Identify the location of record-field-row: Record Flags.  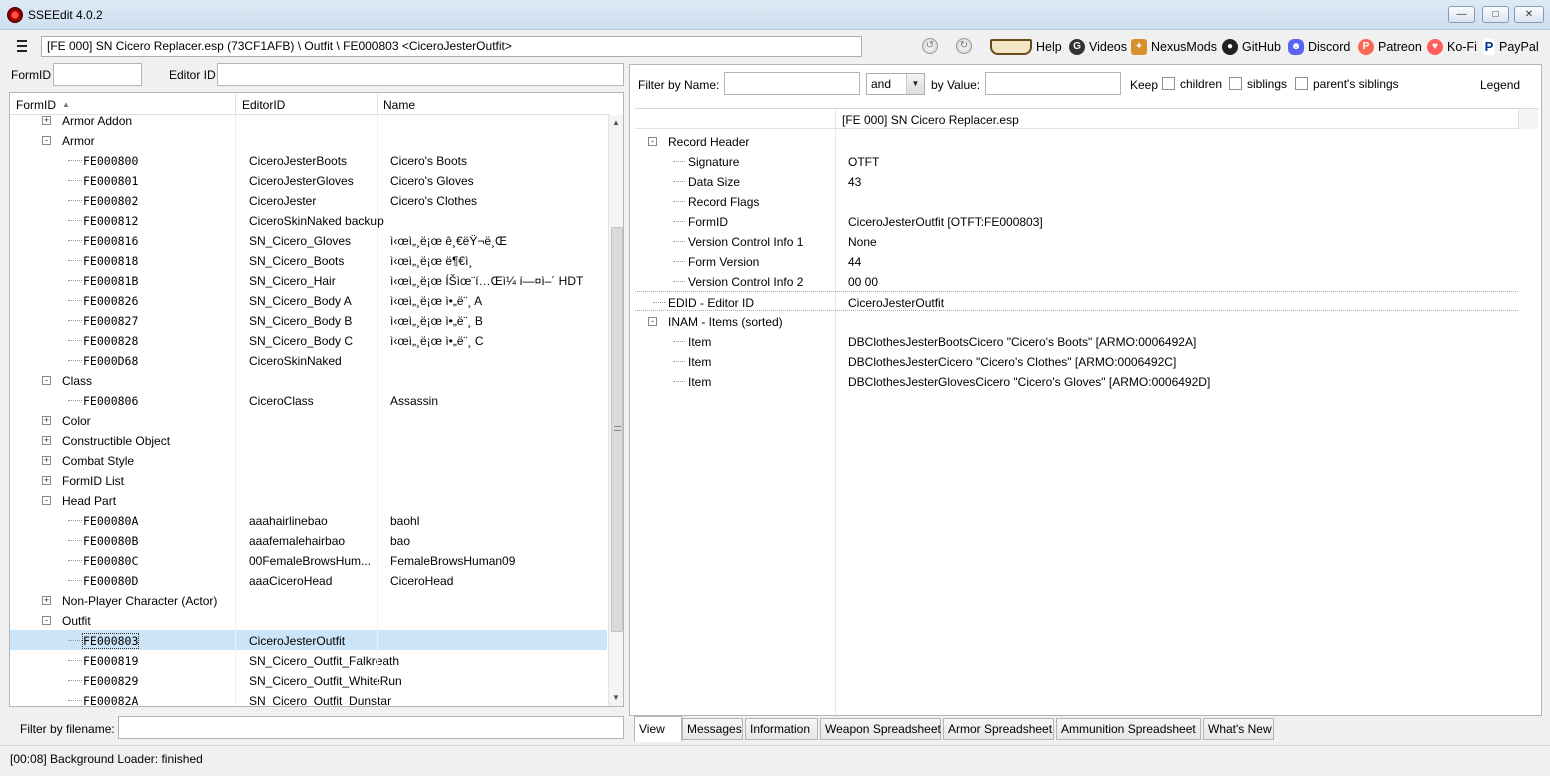
(1076, 201).